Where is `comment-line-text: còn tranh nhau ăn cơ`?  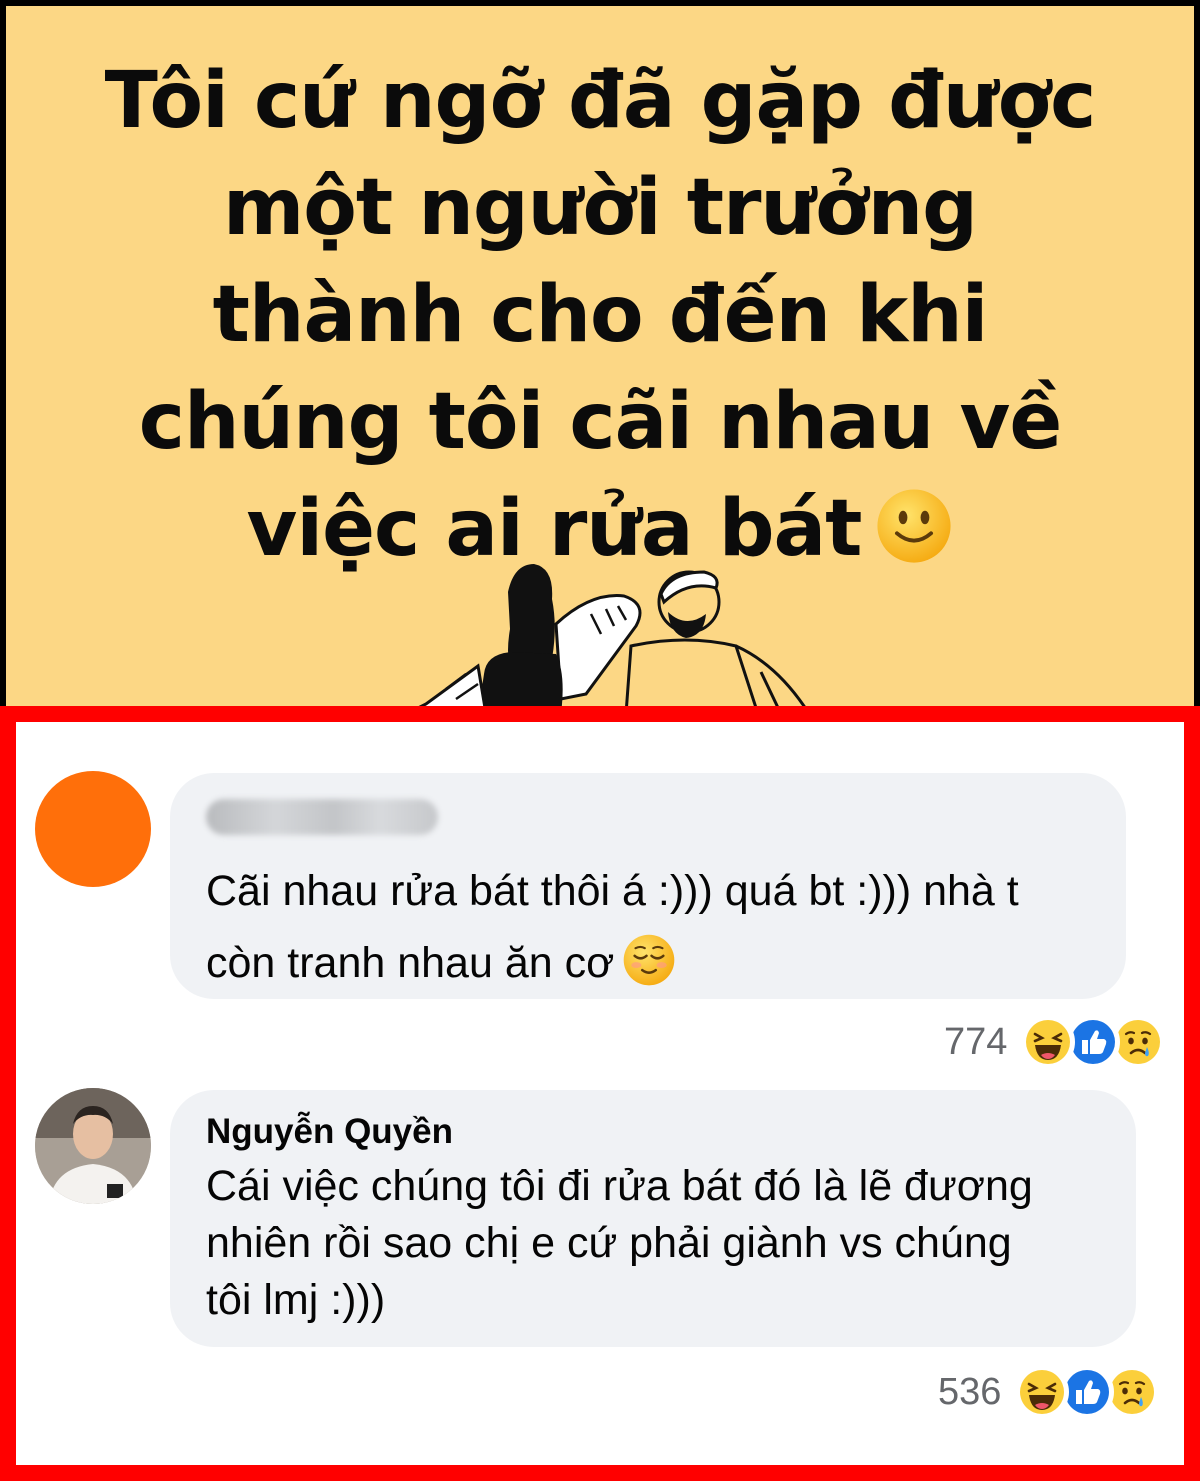
comment-line-text: còn tranh nhau ăn cơ is located at coordinates (410, 963).